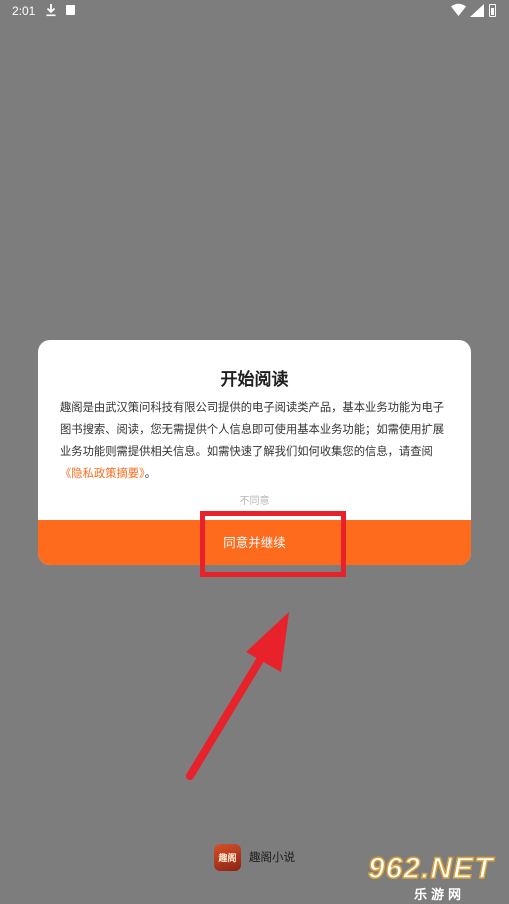 This screenshot has height=904, width=509. I want to click on watermark-bottom-text: 乐游网, so click(440, 895).